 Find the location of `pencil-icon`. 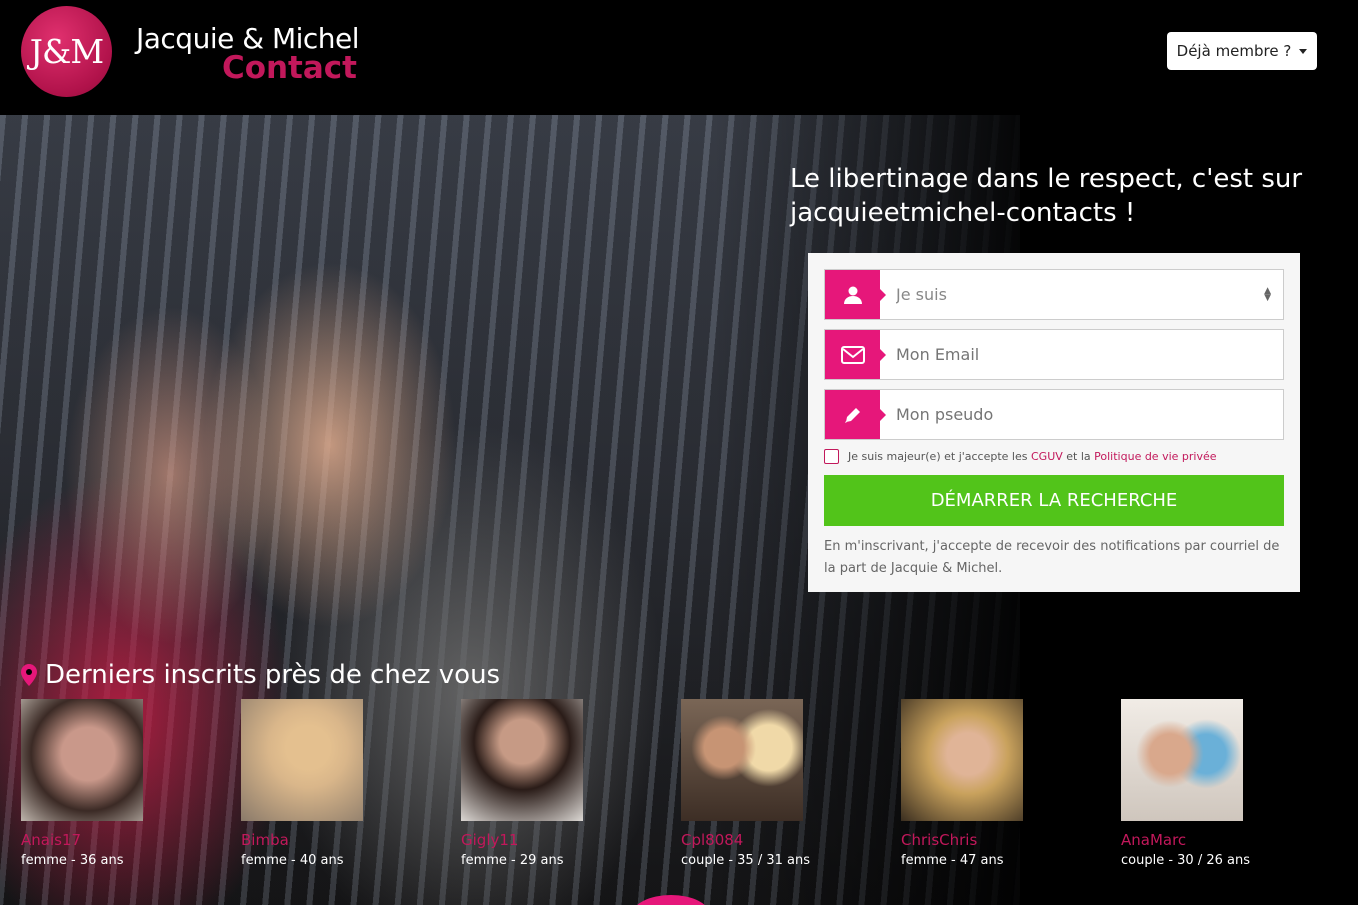

pencil-icon is located at coordinates (855, 414).